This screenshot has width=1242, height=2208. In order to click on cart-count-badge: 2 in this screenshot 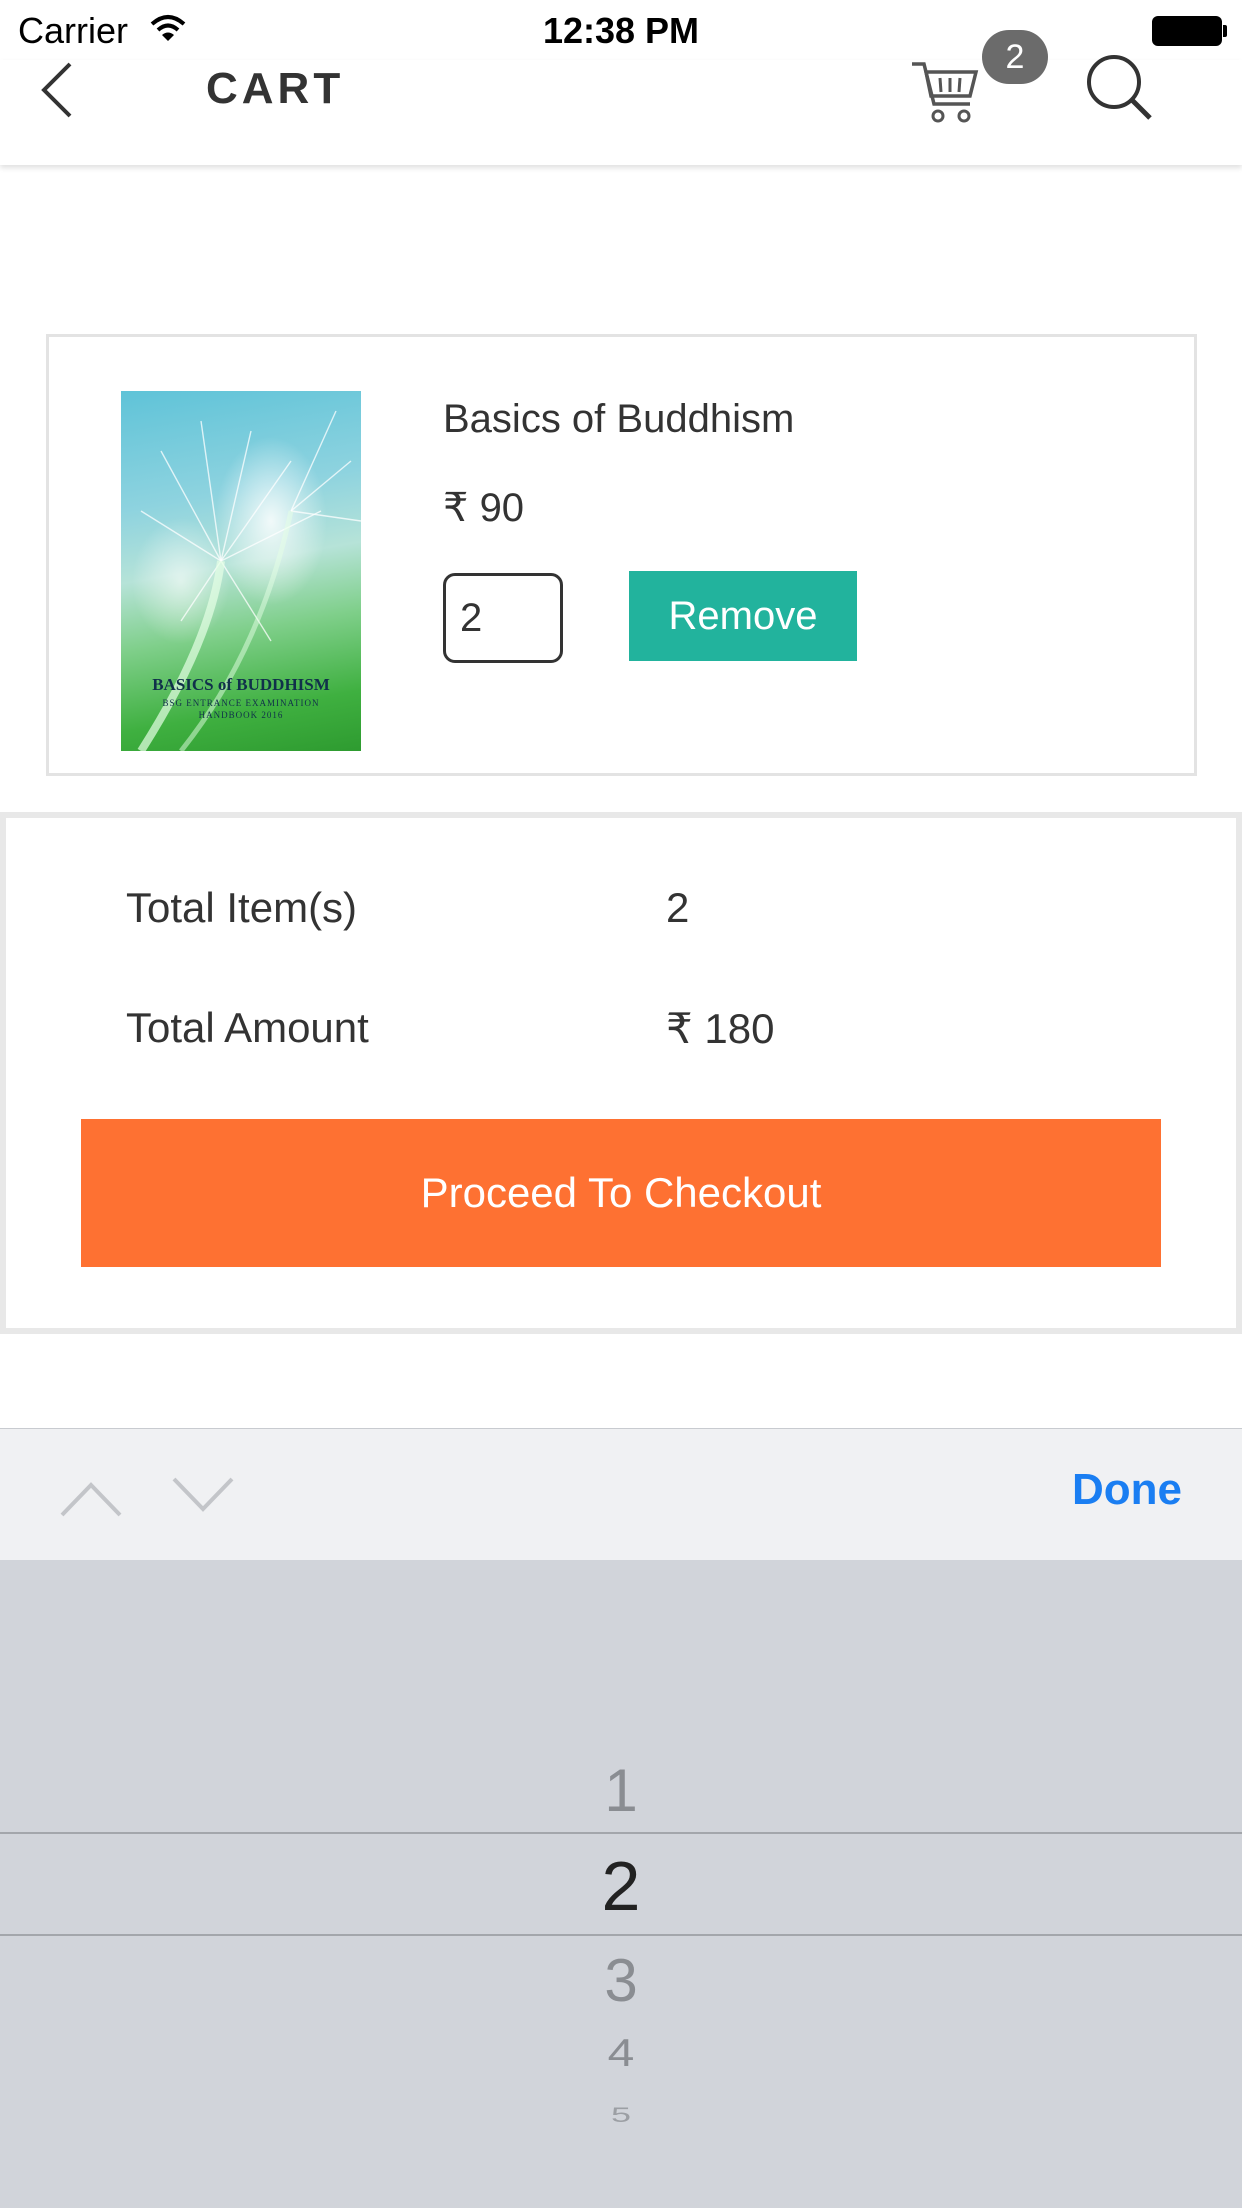, I will do `click(1015, 57)`.